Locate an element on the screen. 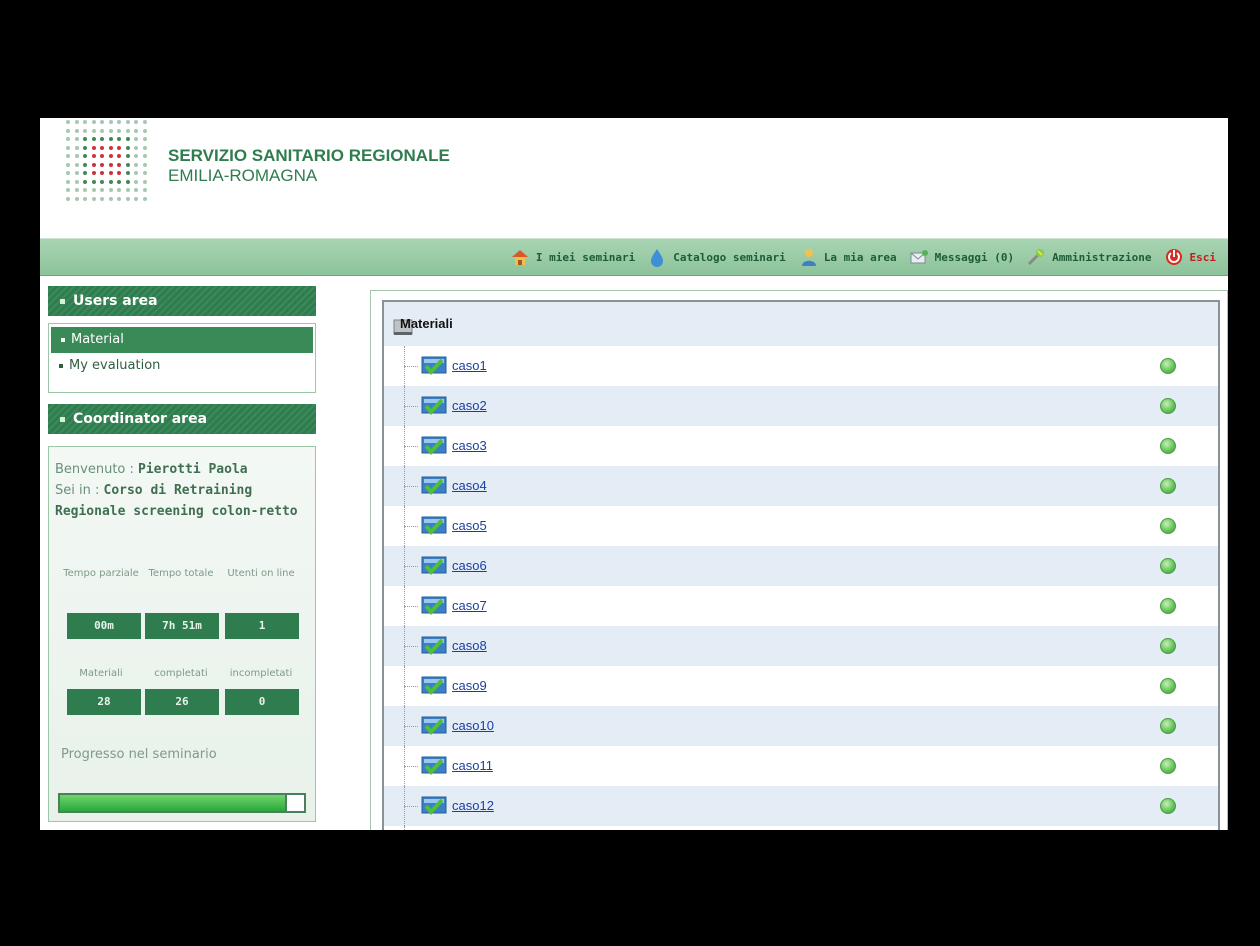 Image resolution: width=1260 pixels, height=946 pixels. sidebar-item-label: My evaluation is located at coordinates (115, 365).